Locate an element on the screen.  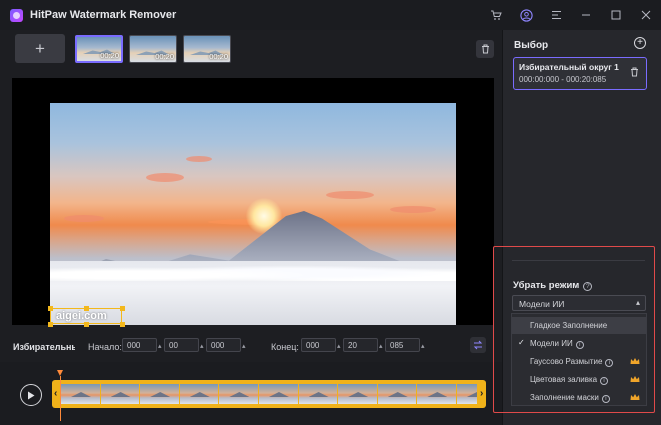
menu-icon is located at coordinates (556, 15).